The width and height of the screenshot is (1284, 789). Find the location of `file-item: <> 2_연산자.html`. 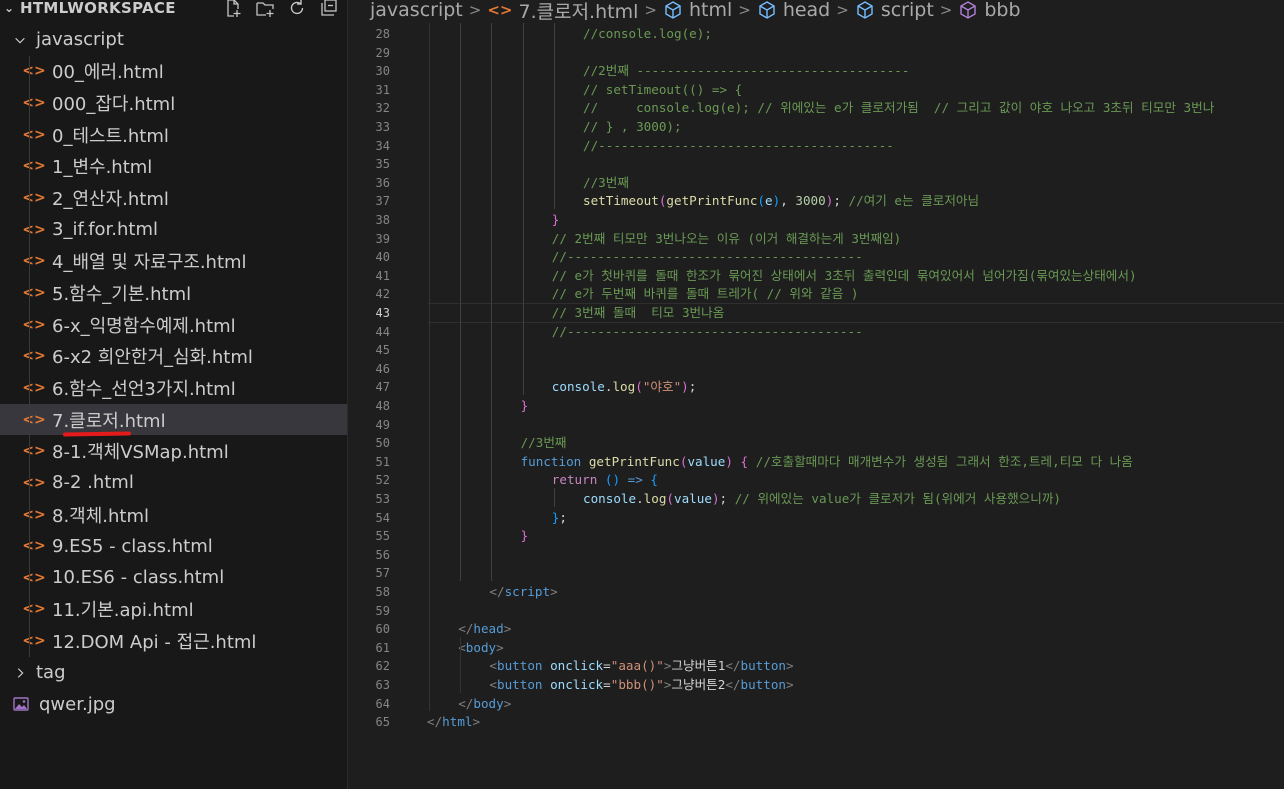

file-item: <> 2_연산자.html is located at coordinates (173, 198).